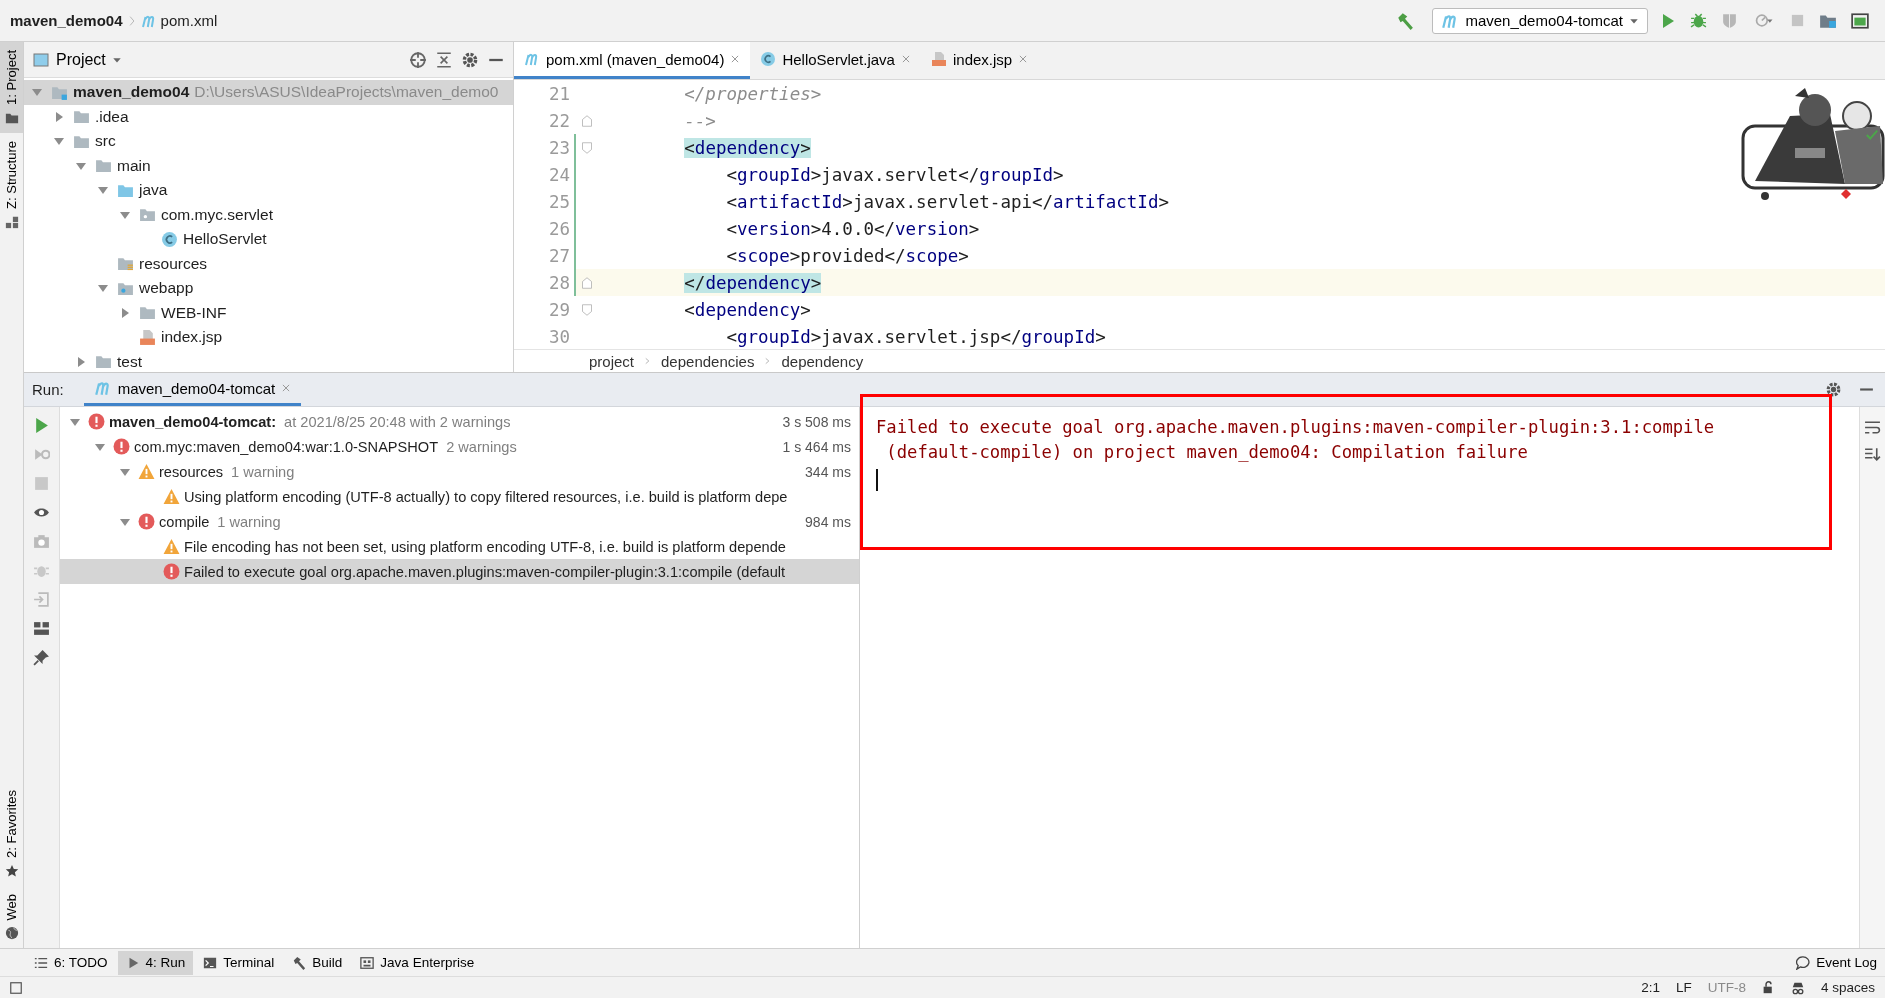  What do you see at coordinates (822, 361) in the screenshot?
I see `breadcrumb-item: dependency` at bounding box center [822, 361].